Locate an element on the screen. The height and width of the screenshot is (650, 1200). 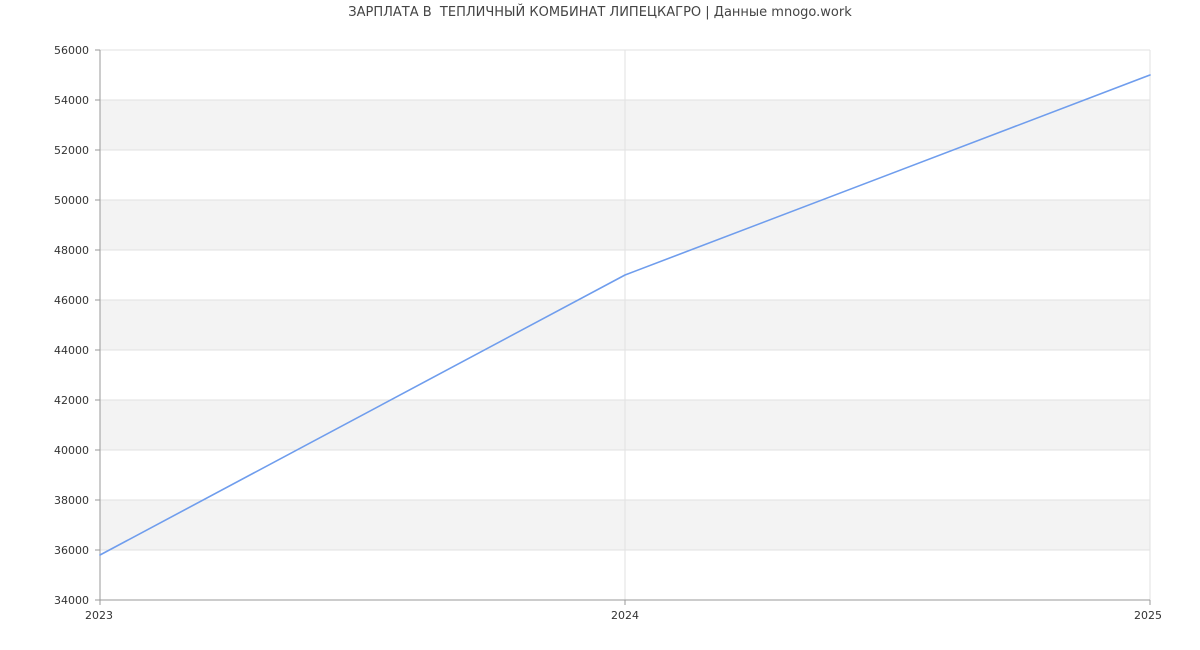
y-tick-label: 50000 is located at coordinates (71, 200).